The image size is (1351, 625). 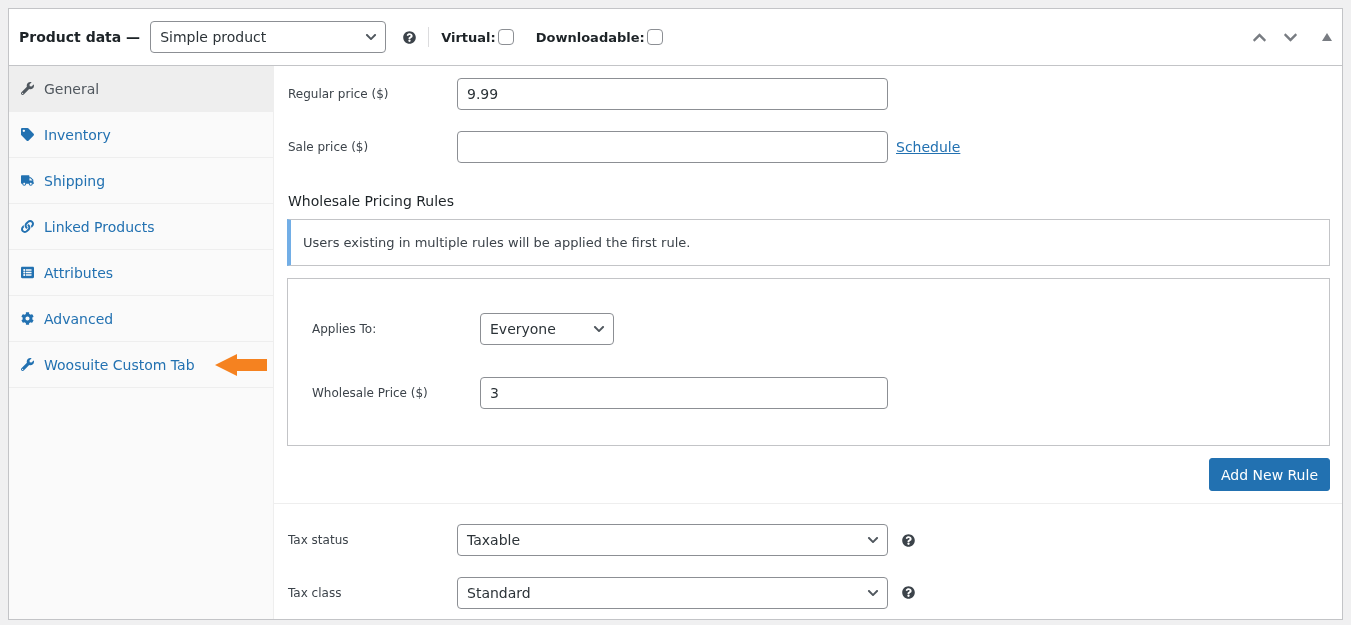 I want to click on tax-select: Taxable, so click(x=672, y=540).